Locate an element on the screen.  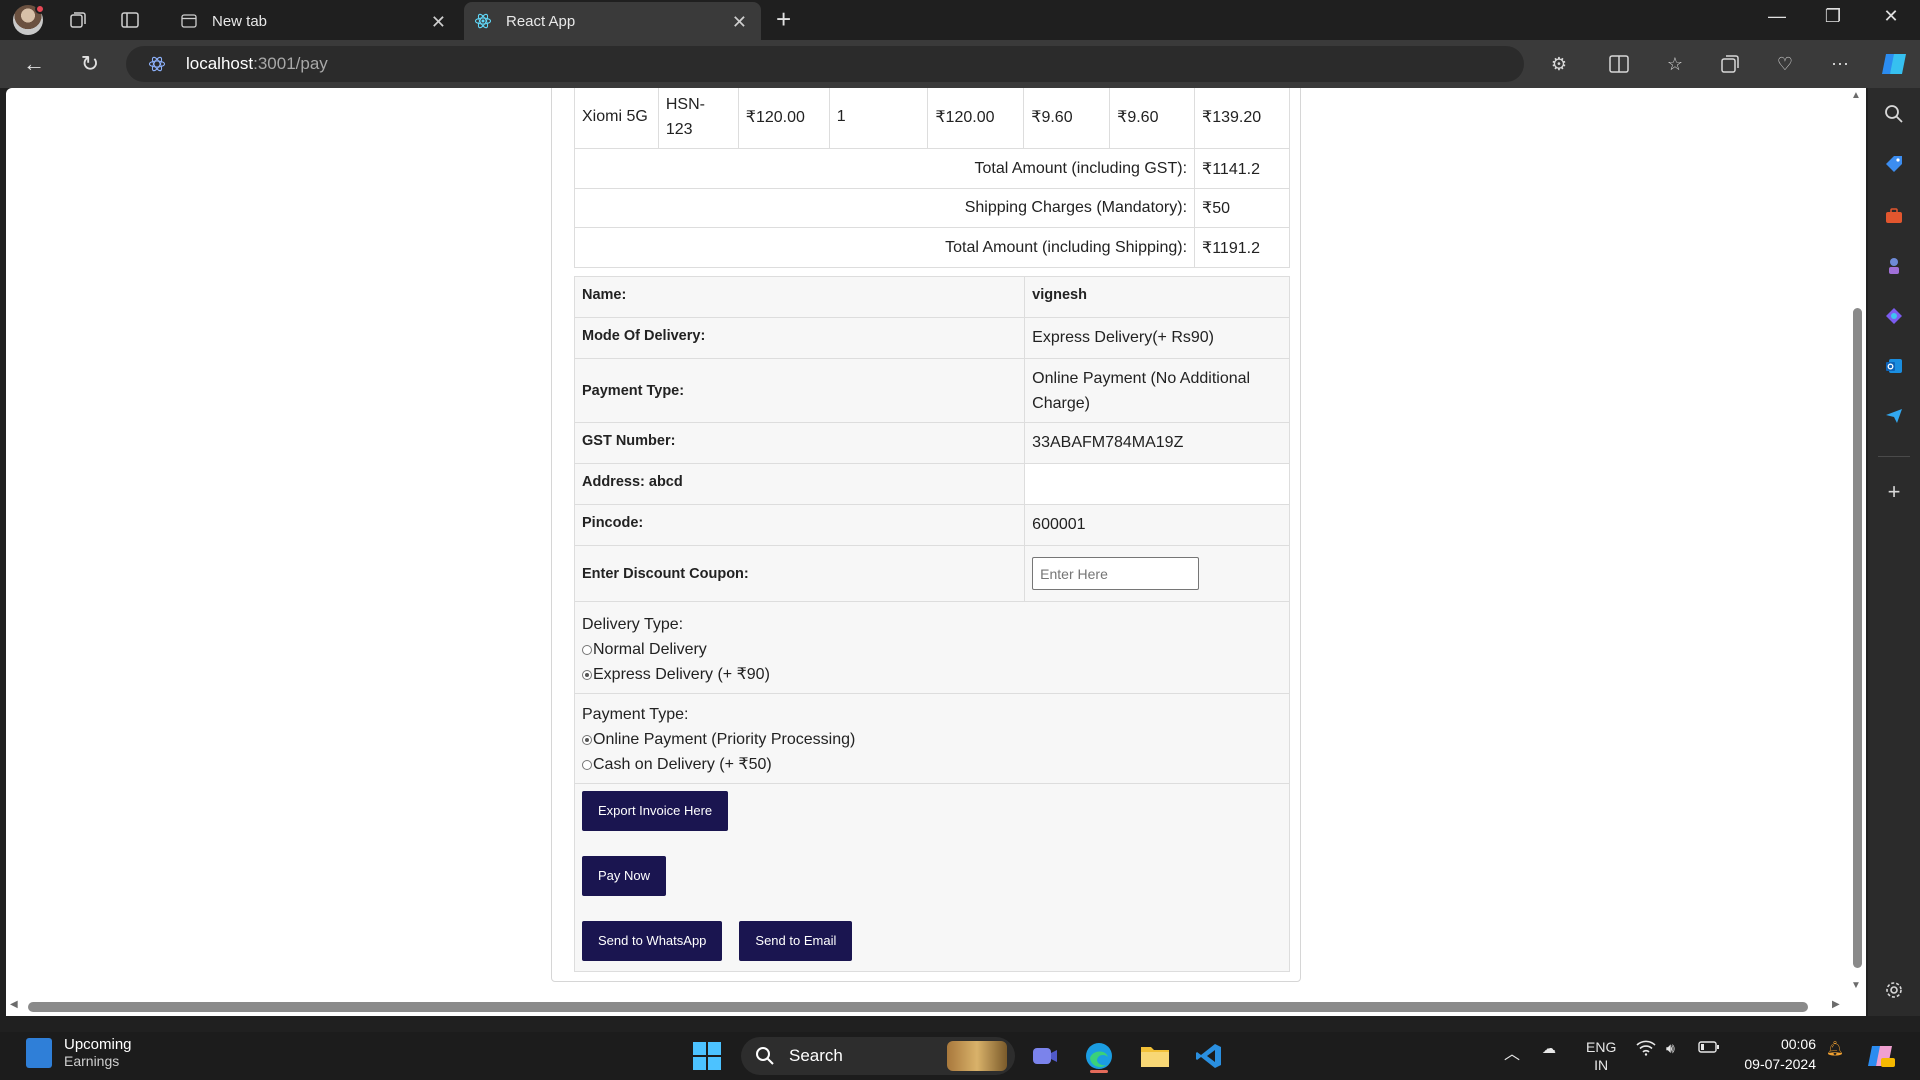
taskbar-clock: 00:06 09-07-2024 is located at coordinates (1776, 1054).